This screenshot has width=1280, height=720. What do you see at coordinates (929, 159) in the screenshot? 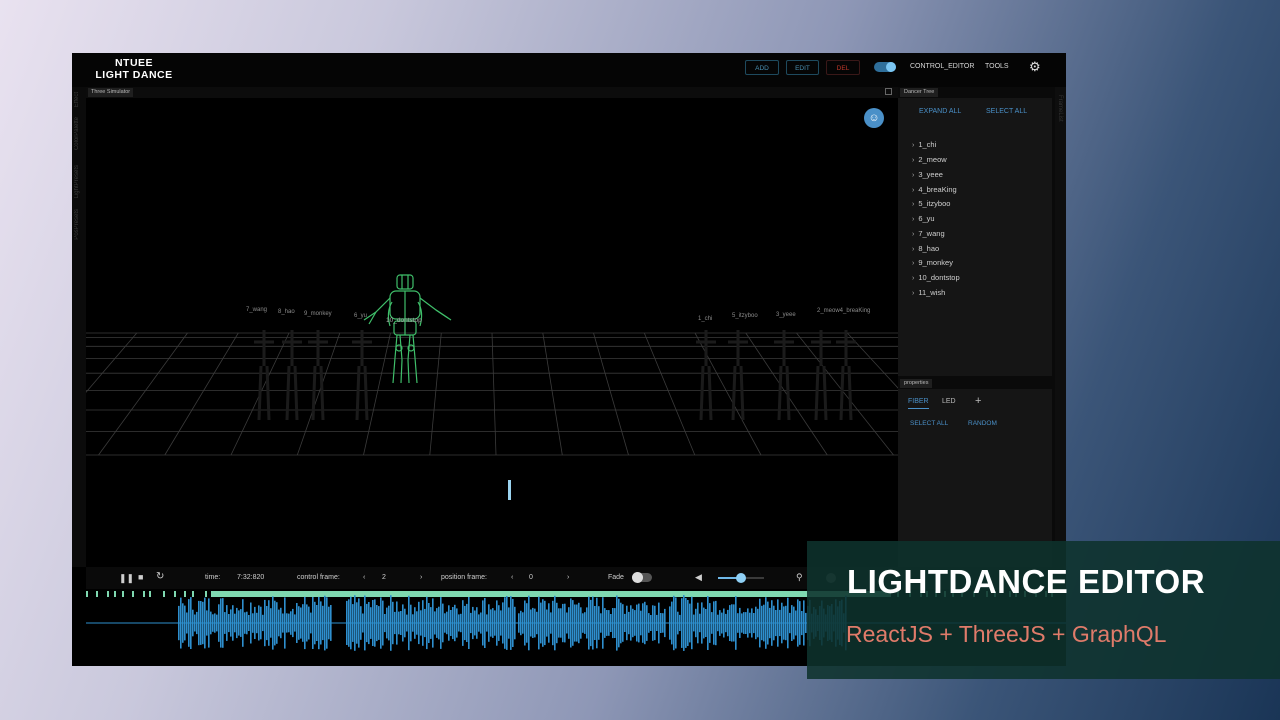
I see `dancer-item: › 2_meow` at bounding box center [929, 159].